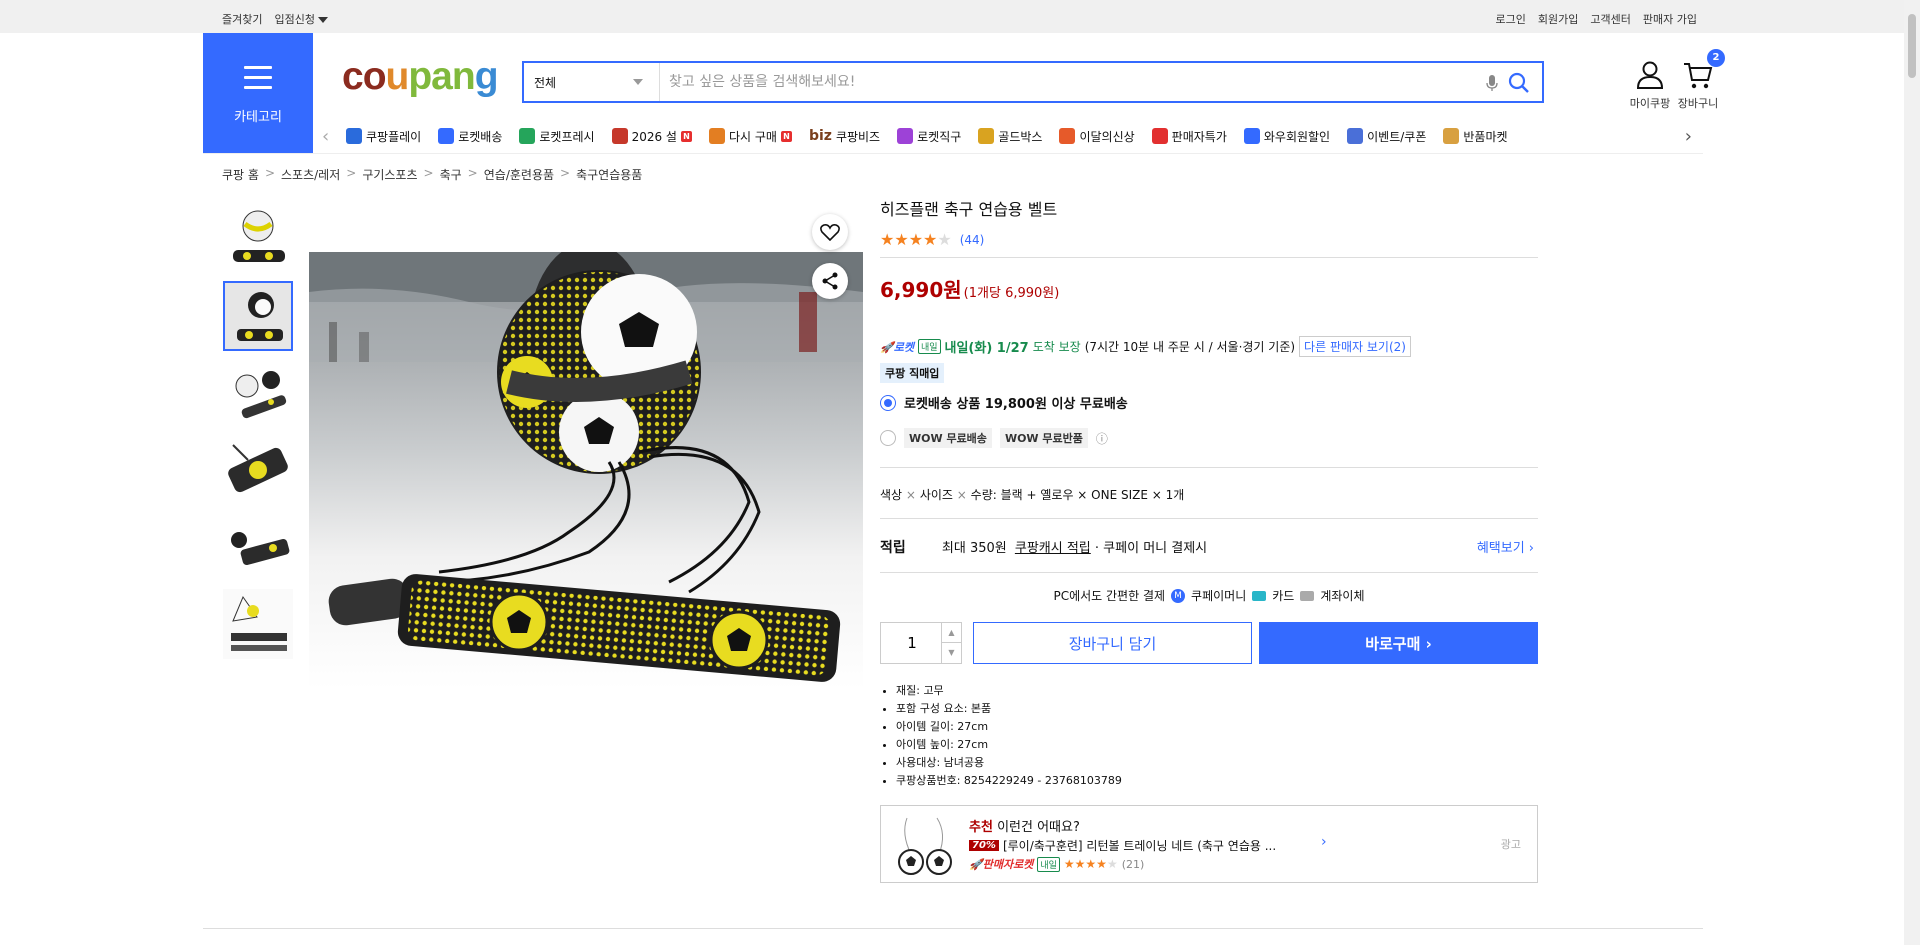 The image size is (1920, 945). Describe the element at coordinates (1102, 438) in the screenshot. I see `info-icon: ⓘ` at that location.